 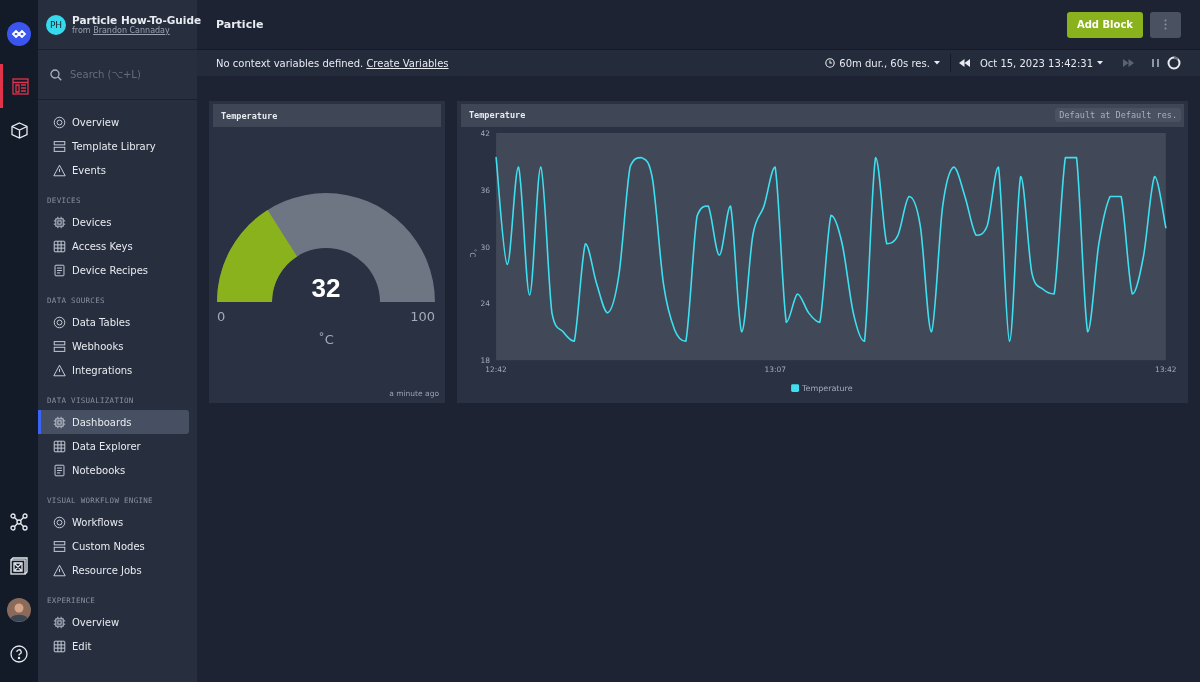 What do you see at coordinates (19, 654) in the screenshot?
I see `help-icon` at bounding box center [19, 654].